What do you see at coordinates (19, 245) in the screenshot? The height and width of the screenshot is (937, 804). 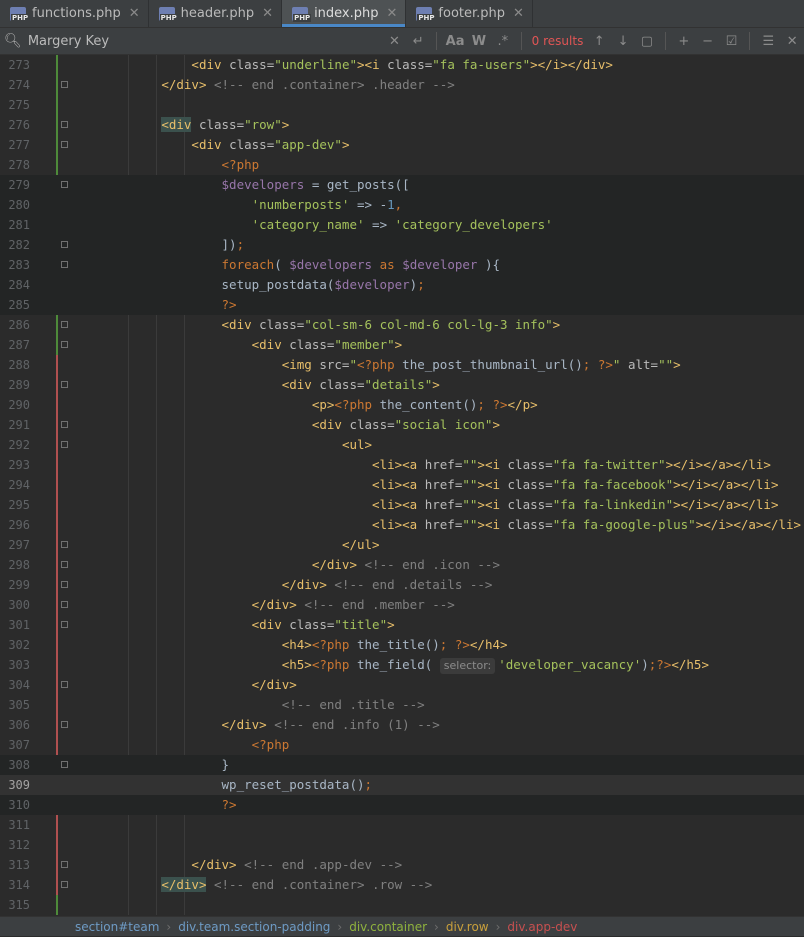 I see `line-number: 282` at bounding box center [19, 245].